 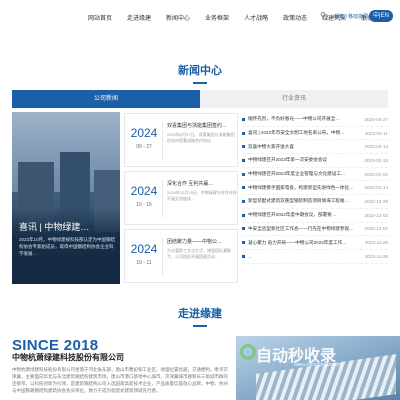 I want to click on list-item: 中物绿建召开2023年度企业管理与文化建设工… 2023-02-02, so click(x=315, y=175).